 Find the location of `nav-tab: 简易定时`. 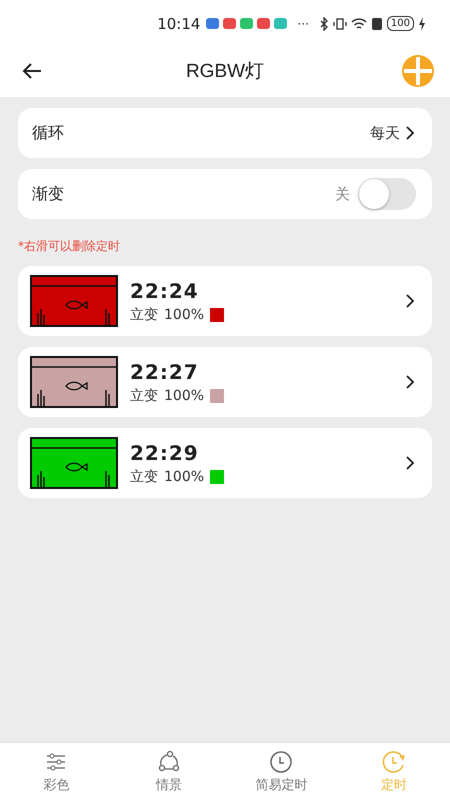

nav-tab: 简易定时 is located at coordinates (281, 772).